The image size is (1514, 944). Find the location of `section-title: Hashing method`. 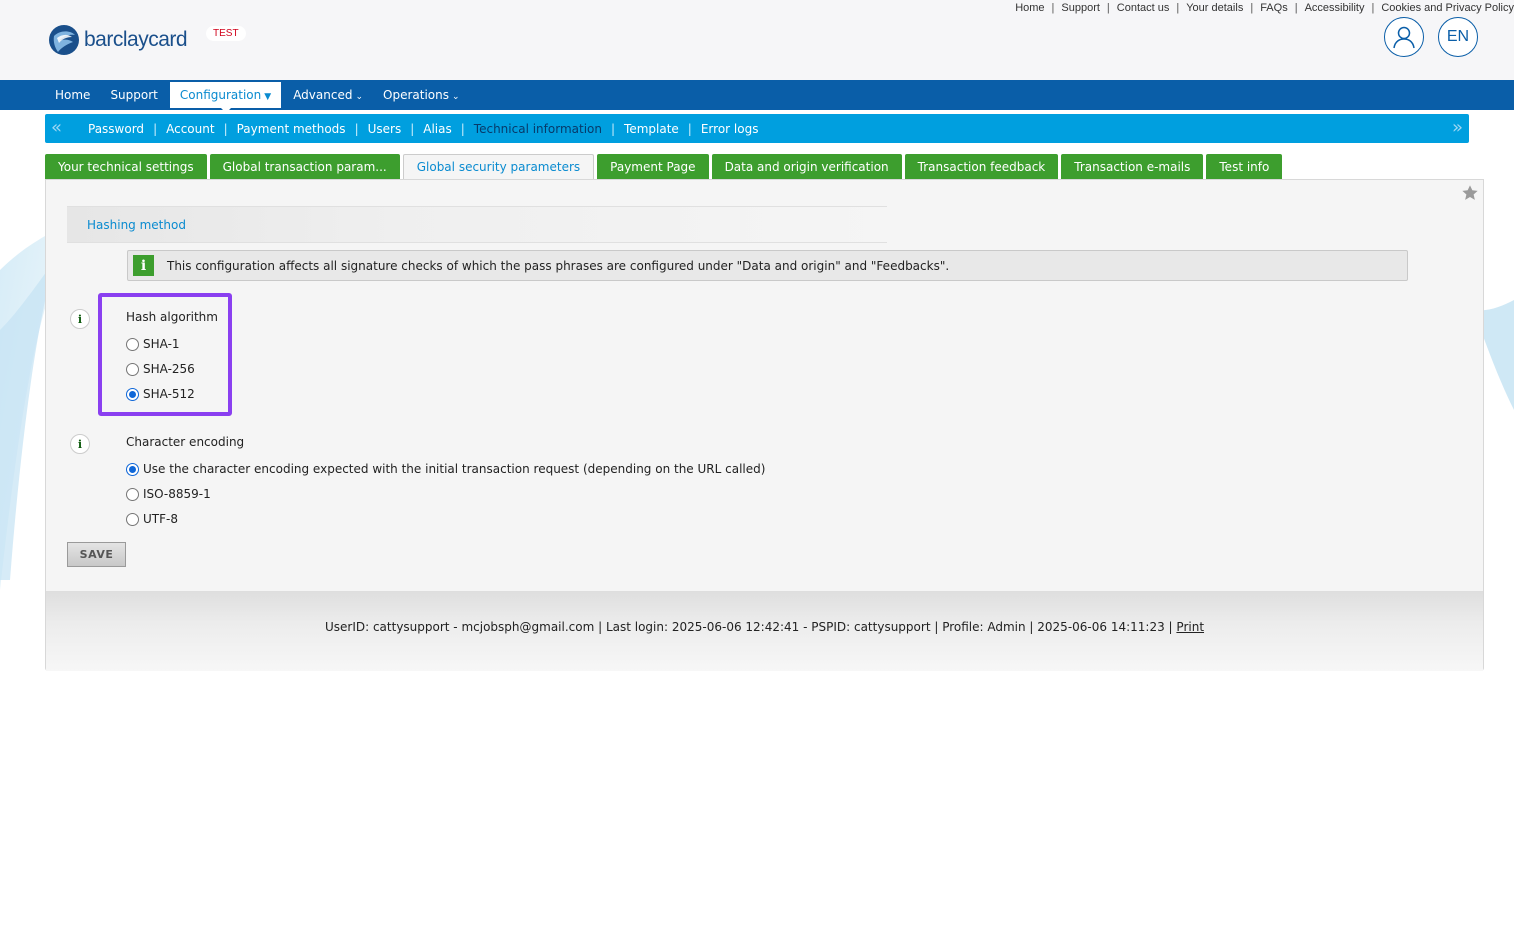

section-title: Hashing method is located at coordinates (136, 225).